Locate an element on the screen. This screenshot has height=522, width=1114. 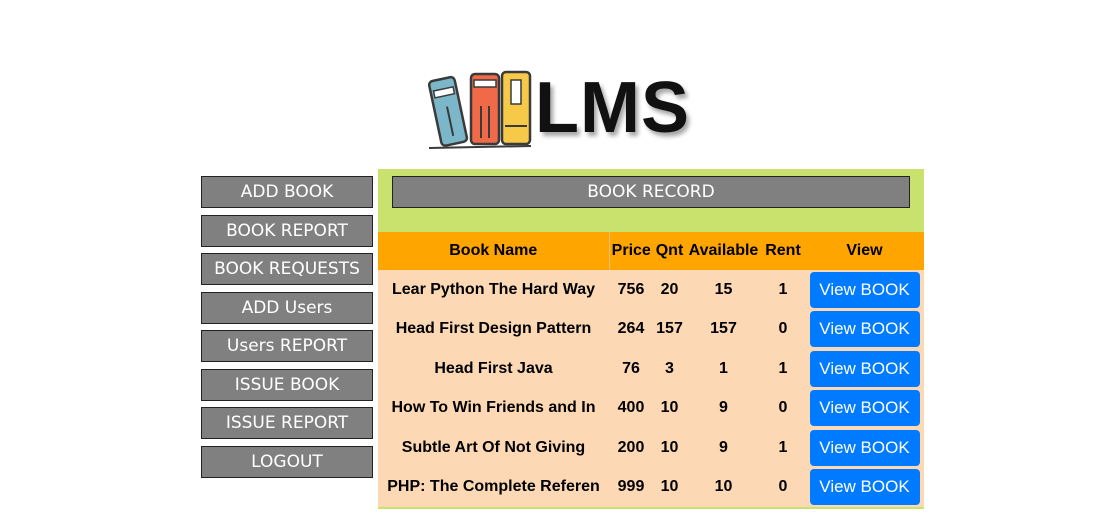
book-name-cell: Lear Python The Hard Way is located at coordinates (493, 290).